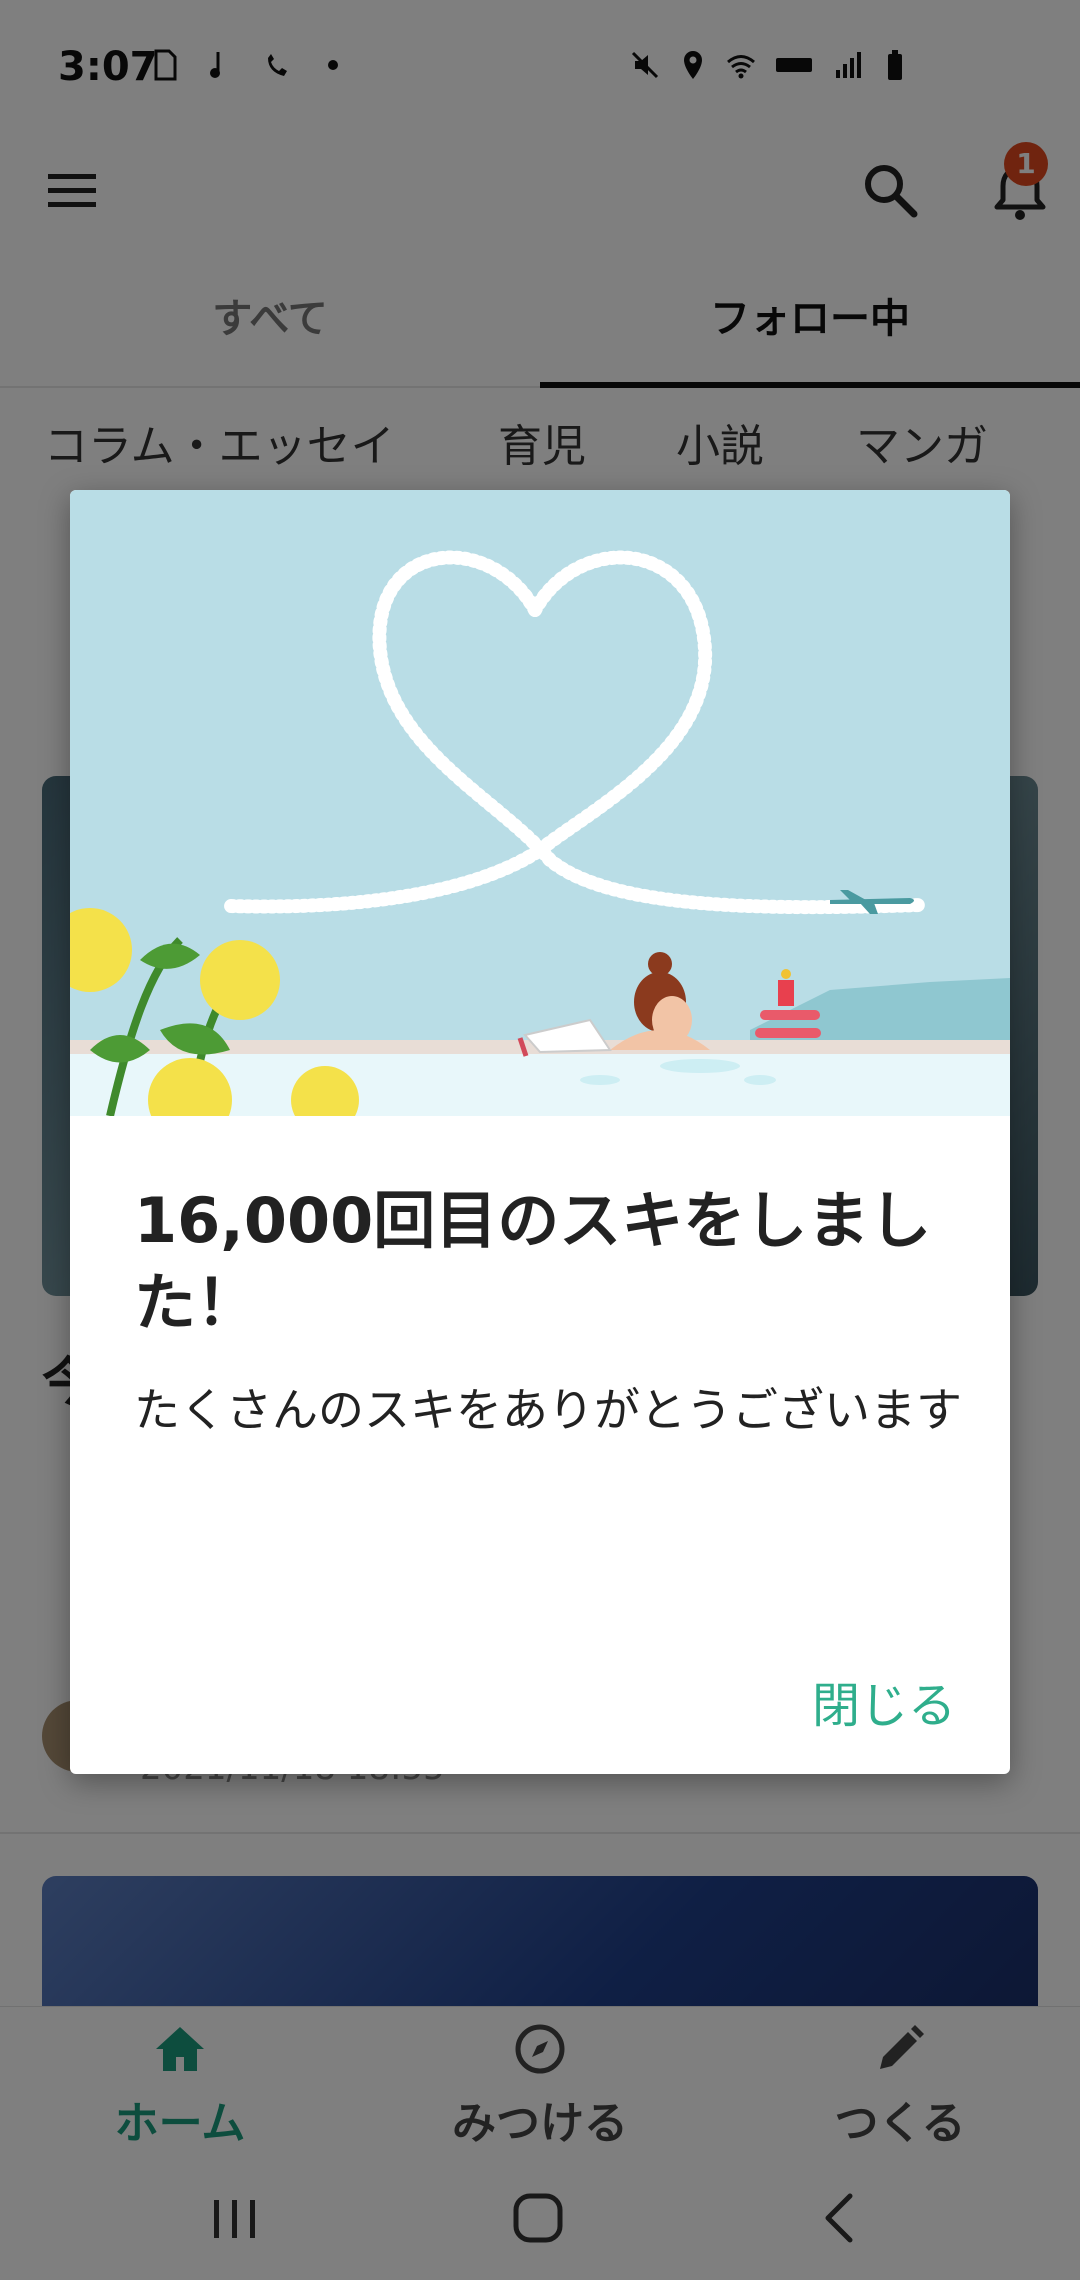 This screenshot has height=2280, width=1080. What do you see at coordinates (533, 1261) in the screenshot?
I see `dialog-title: 16,000回目のスキをしました！` at bounding box center [533, 1261].